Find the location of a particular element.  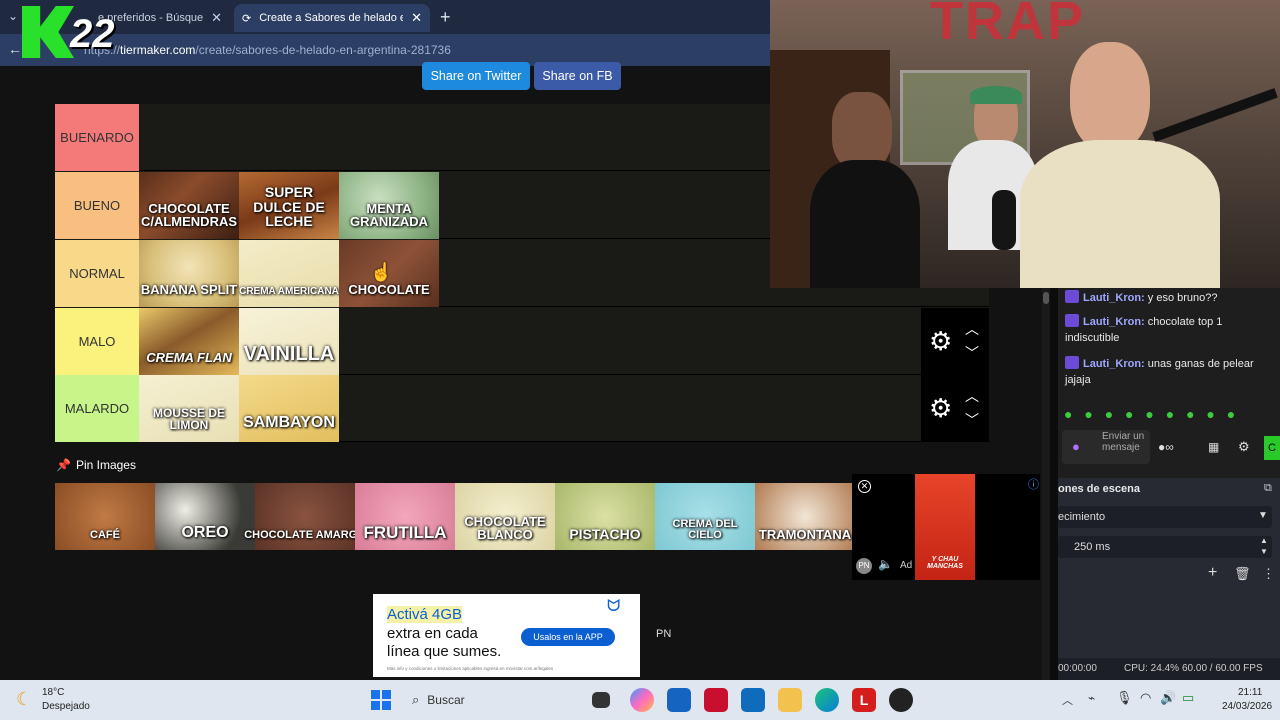

tier-label: MALARDO is located at coordinates (97, 408).